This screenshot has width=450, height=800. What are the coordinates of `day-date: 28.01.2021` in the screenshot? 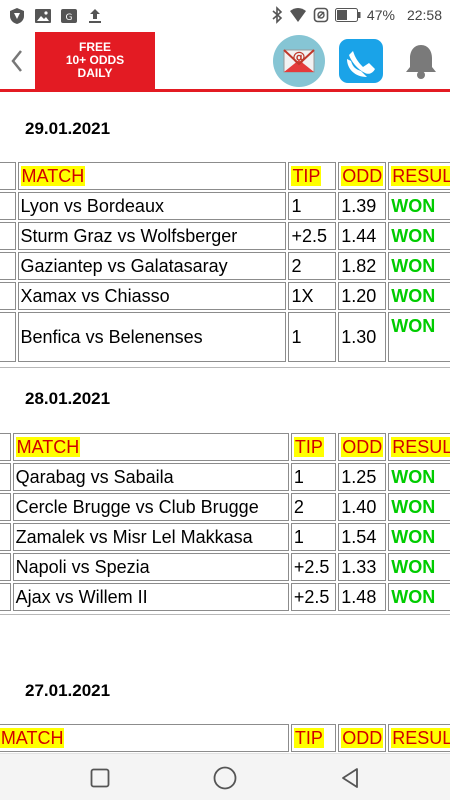 It's located at (68, 398).